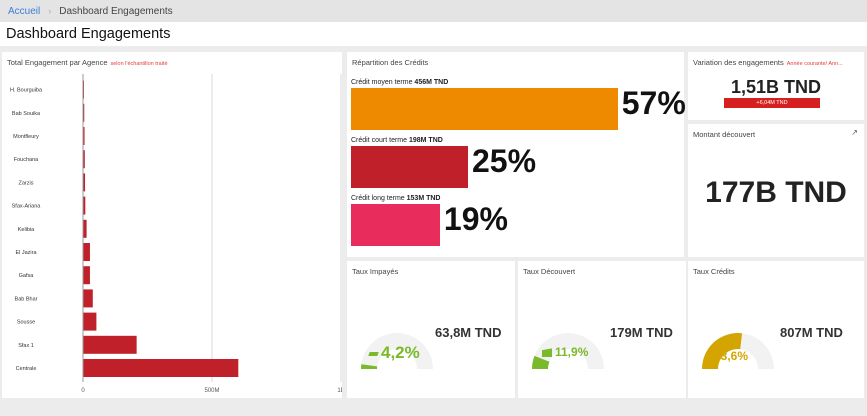 The height and width of the screenshot is (416, 867). Describe the element at coordinates (772, 103) in the screenshot. I see `variation-delta-badge: +6,04M TND` at that location.